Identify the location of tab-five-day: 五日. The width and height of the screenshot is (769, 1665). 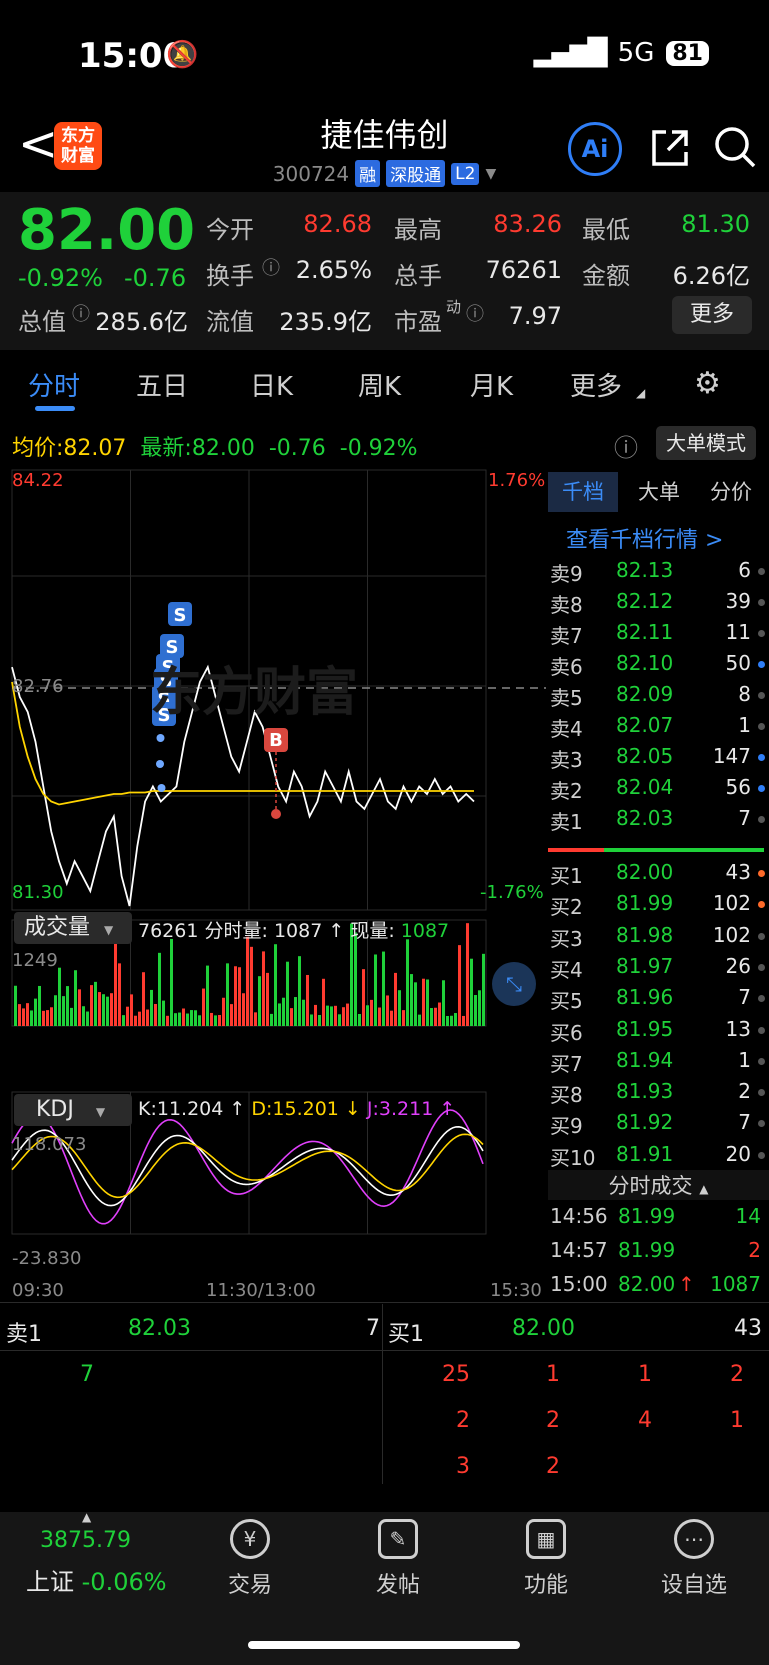
(162, 384).